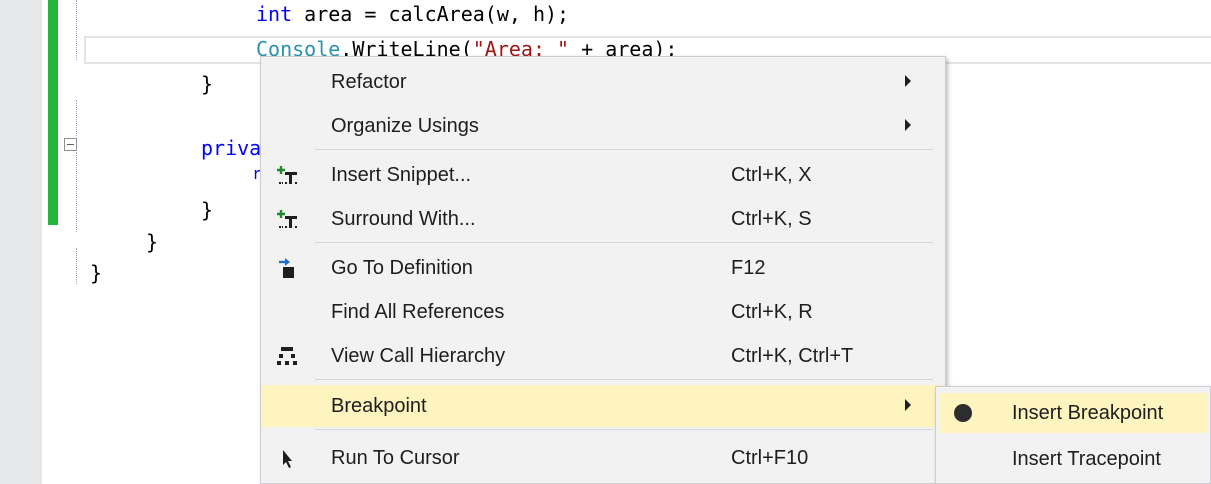 This screenshot has height=484, width=1211. I want to click on menu-item-label: Insert Breakpoint, so click(1088, 413).